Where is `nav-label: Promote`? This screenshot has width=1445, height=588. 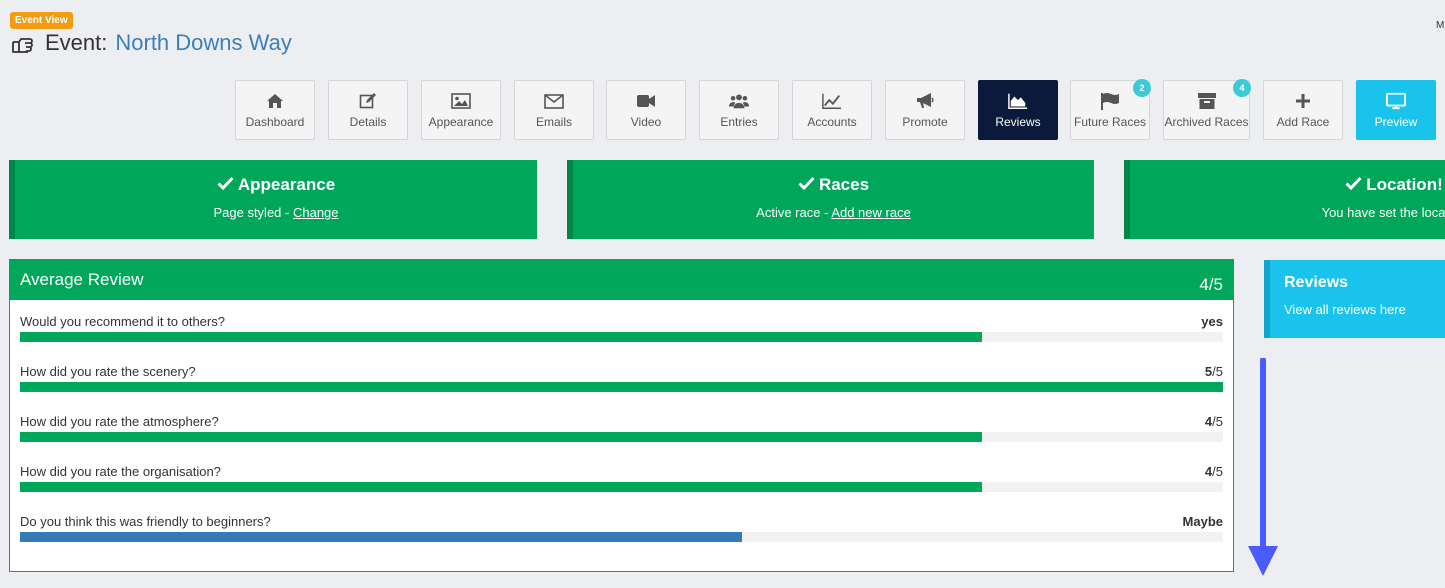
nav-label: Promote is located at coordinates (925, 122).